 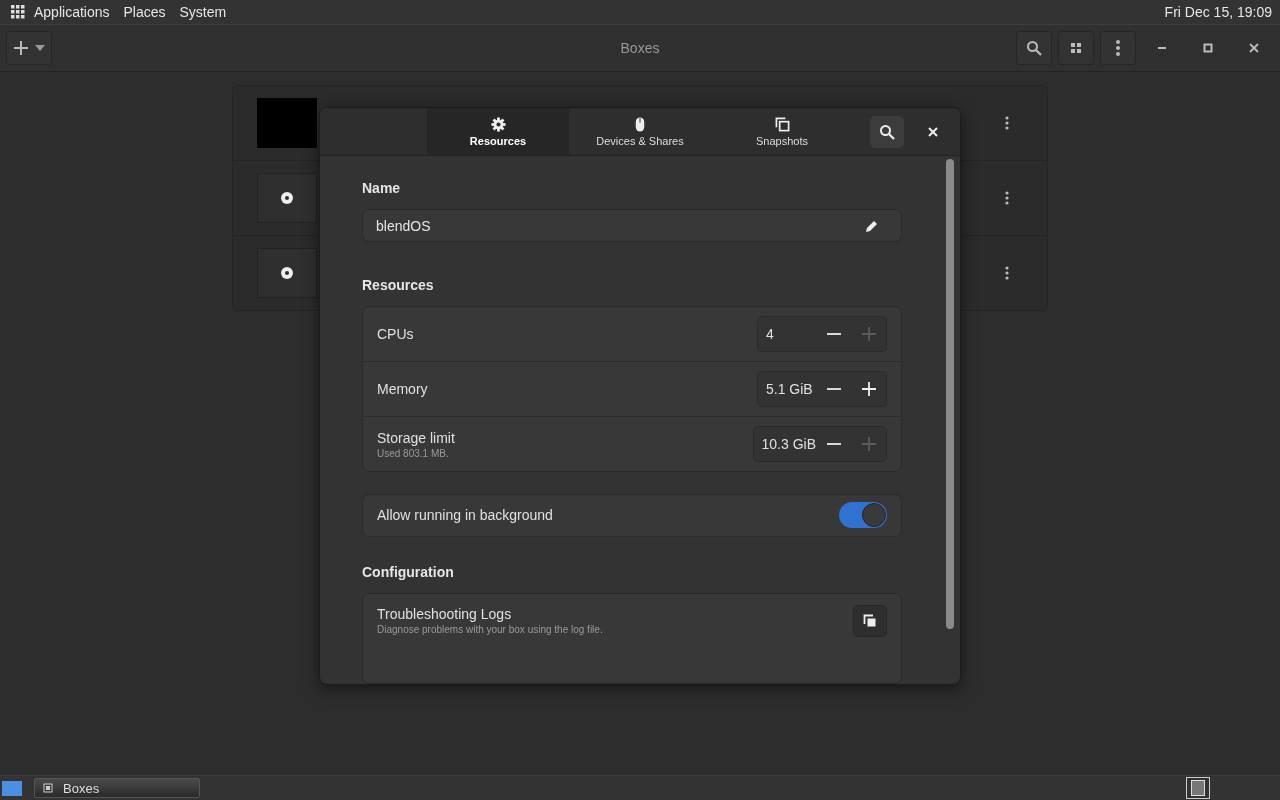 I want to click on window-icon, so click(x=48, y=788).